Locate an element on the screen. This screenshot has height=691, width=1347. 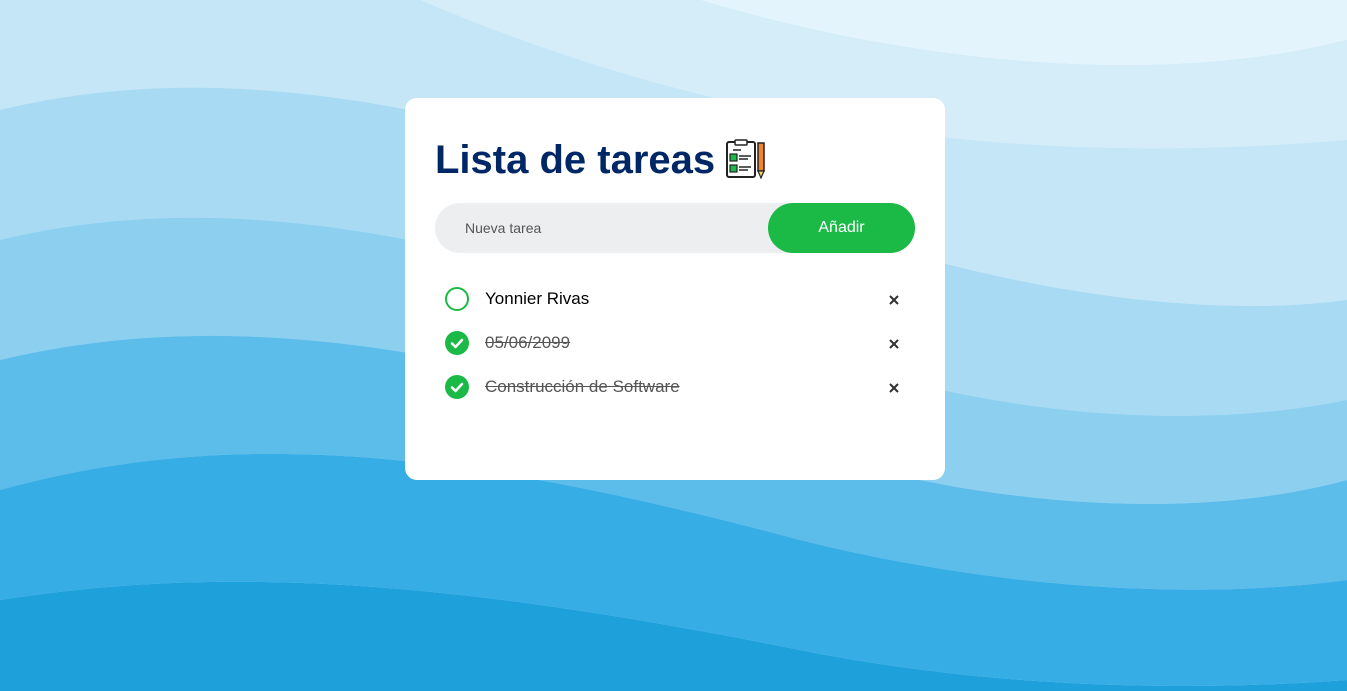
task-item: 05/06/2099 is located at coordinates (675, 344).